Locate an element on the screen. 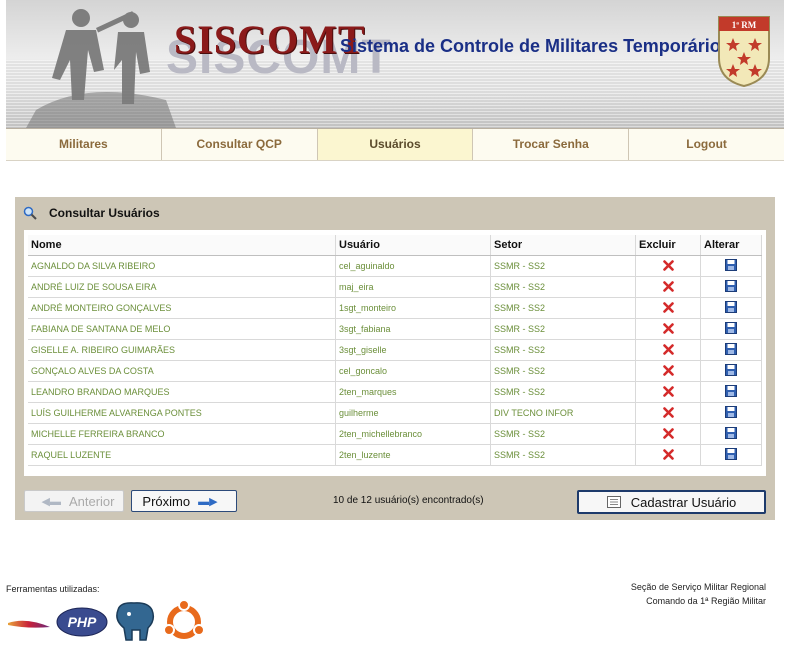  tools-logos: PHP is located at coordinates (106, 622).